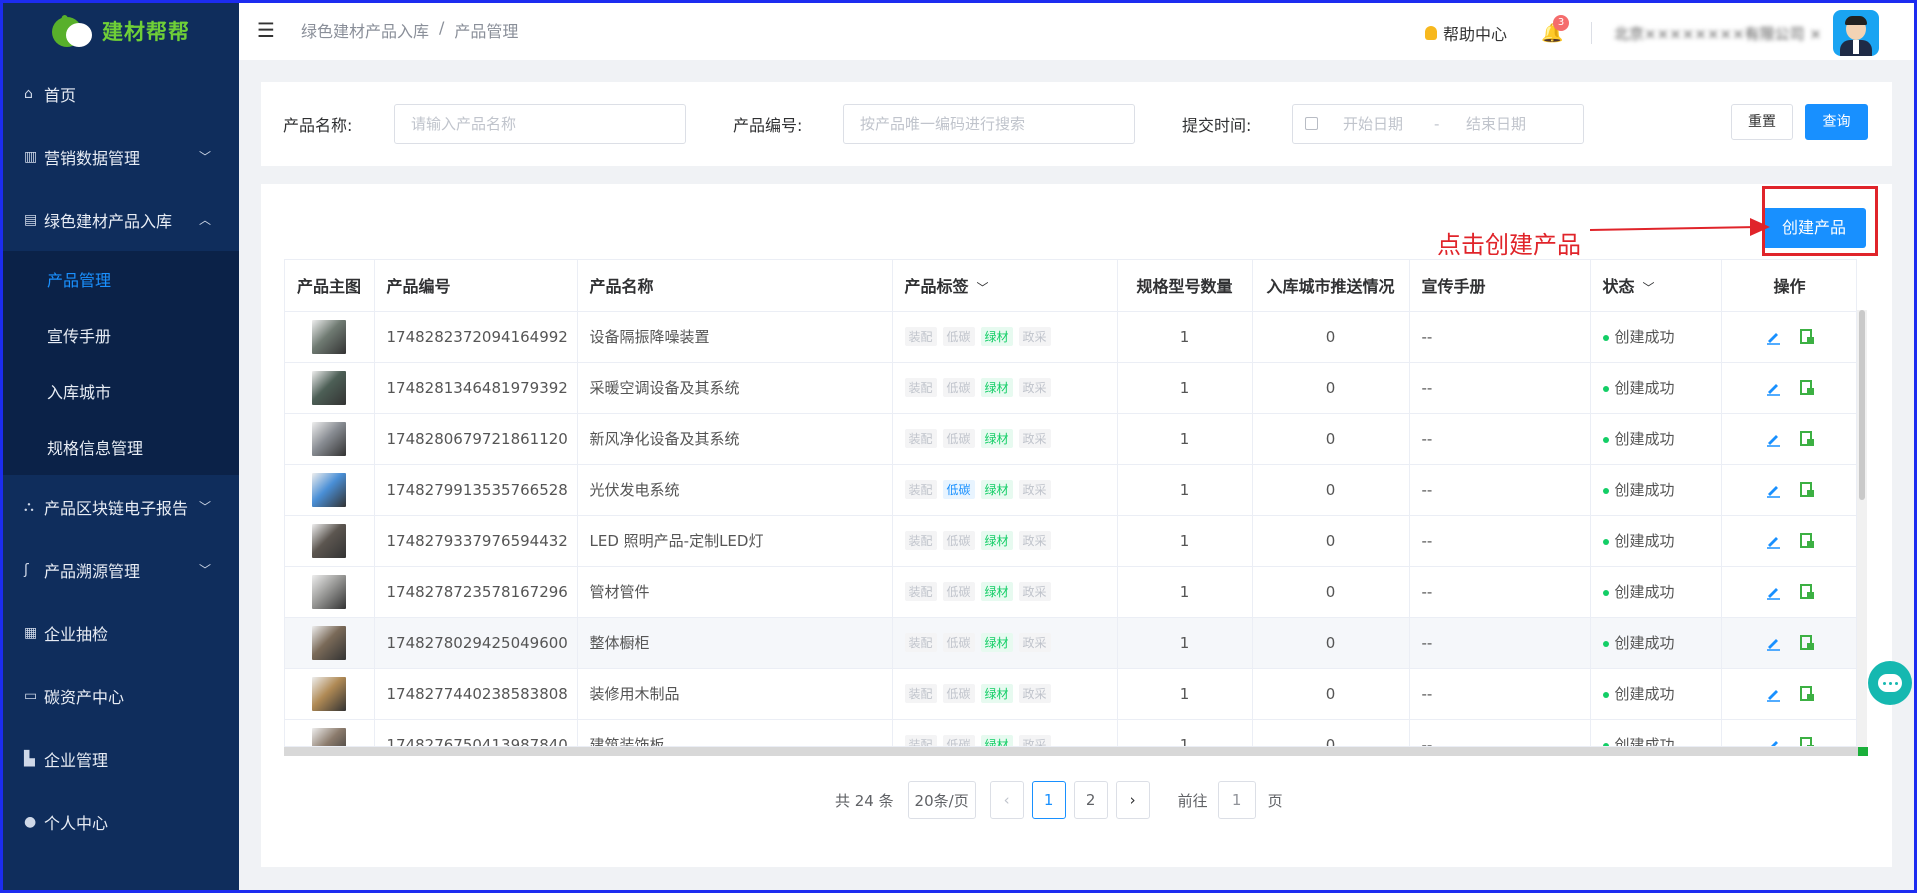 This screenshot has width=1917, height=893. Describe the element at coordinates (1716, 33) in the screenshot. I see `user-name: 北京××××××××有限公司 ×××××××00` at that location.